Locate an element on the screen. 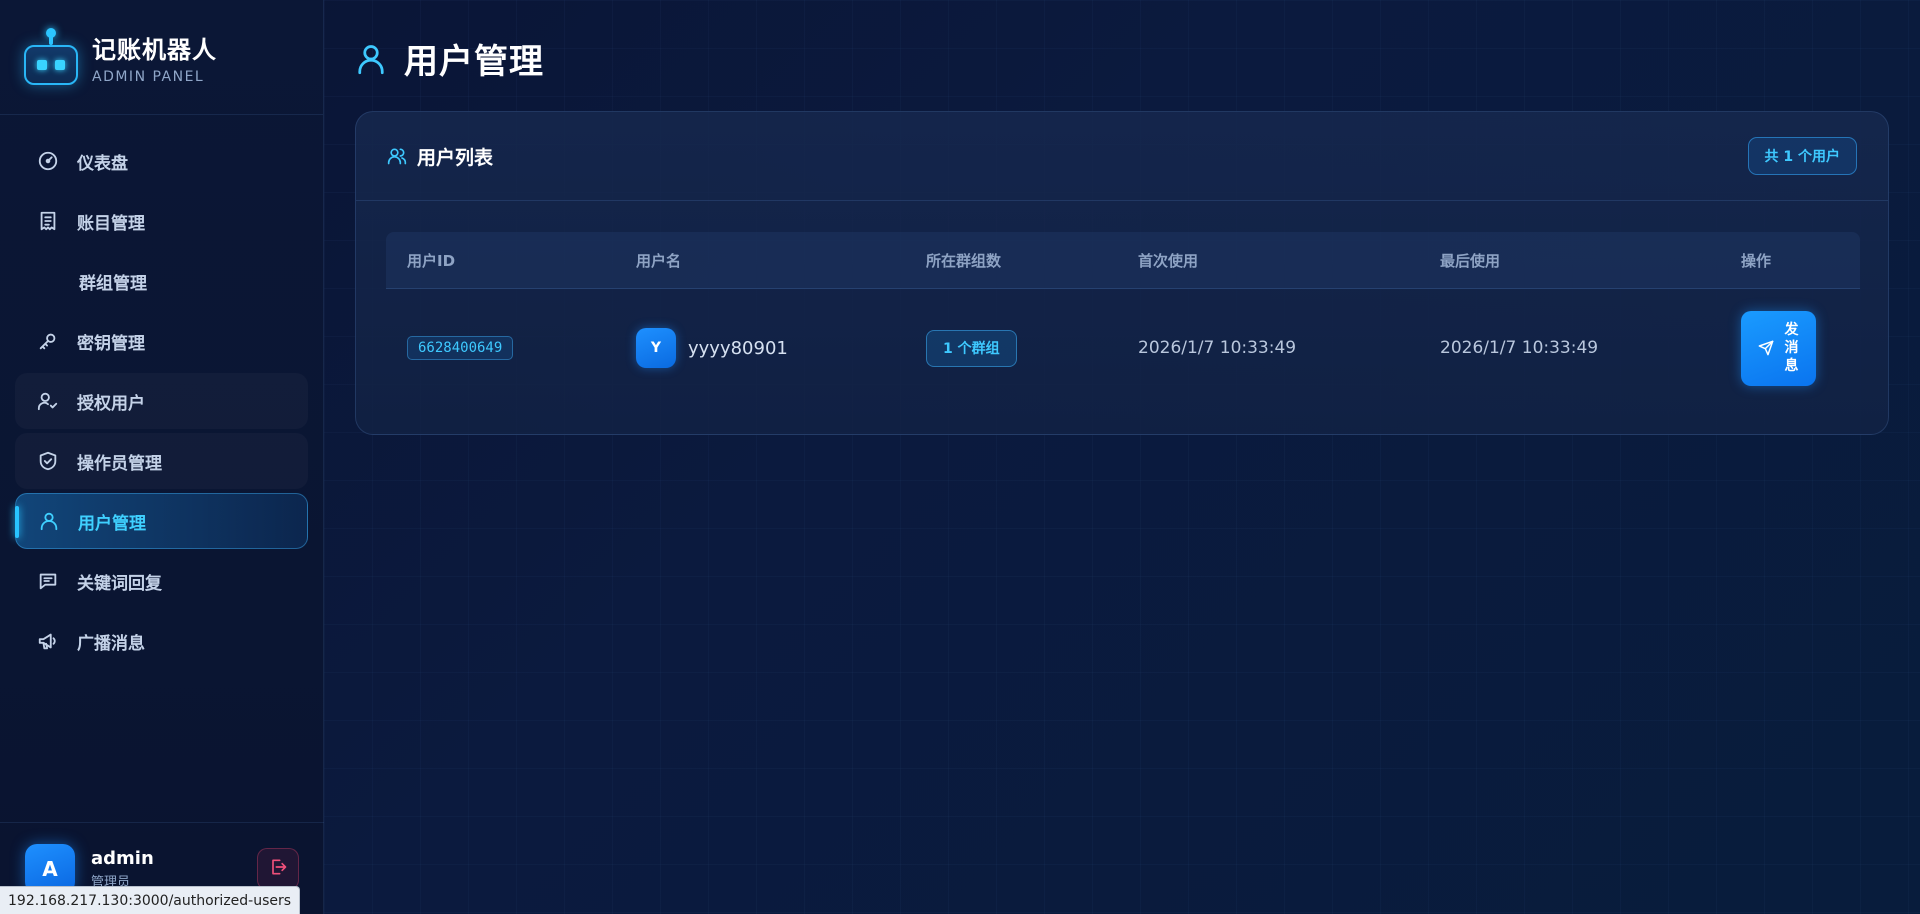 This screenshot has width=1920, height=914. receipt-icon is located at coordinates (48, 221).